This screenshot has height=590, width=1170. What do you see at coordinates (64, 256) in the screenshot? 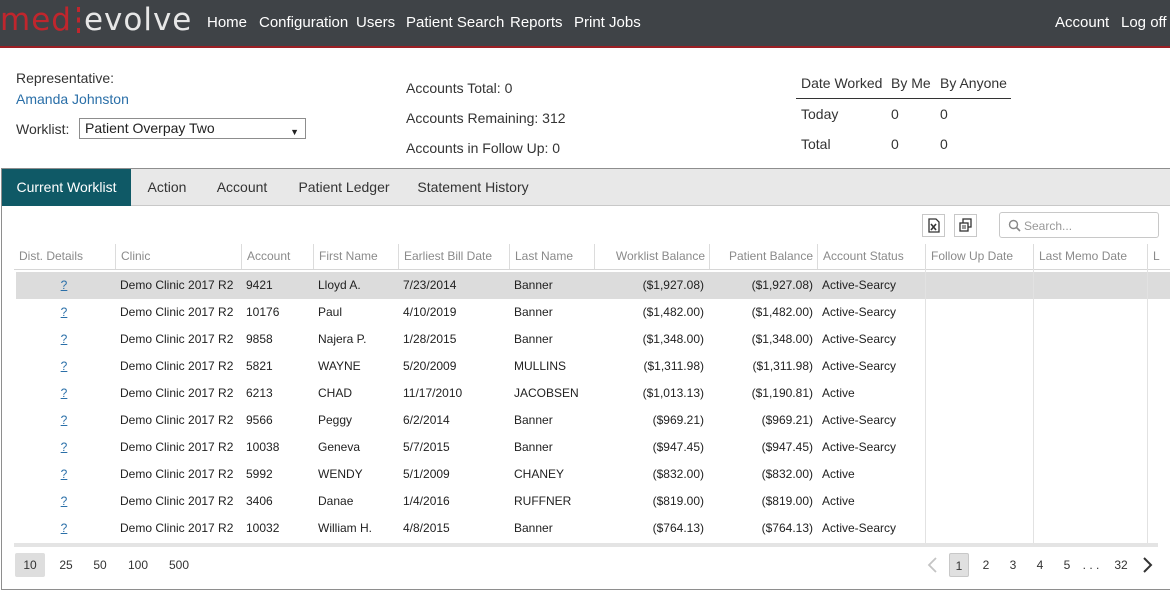
I see `col-header-dist-details: Dist. Details` at bounding box center [64, 256].